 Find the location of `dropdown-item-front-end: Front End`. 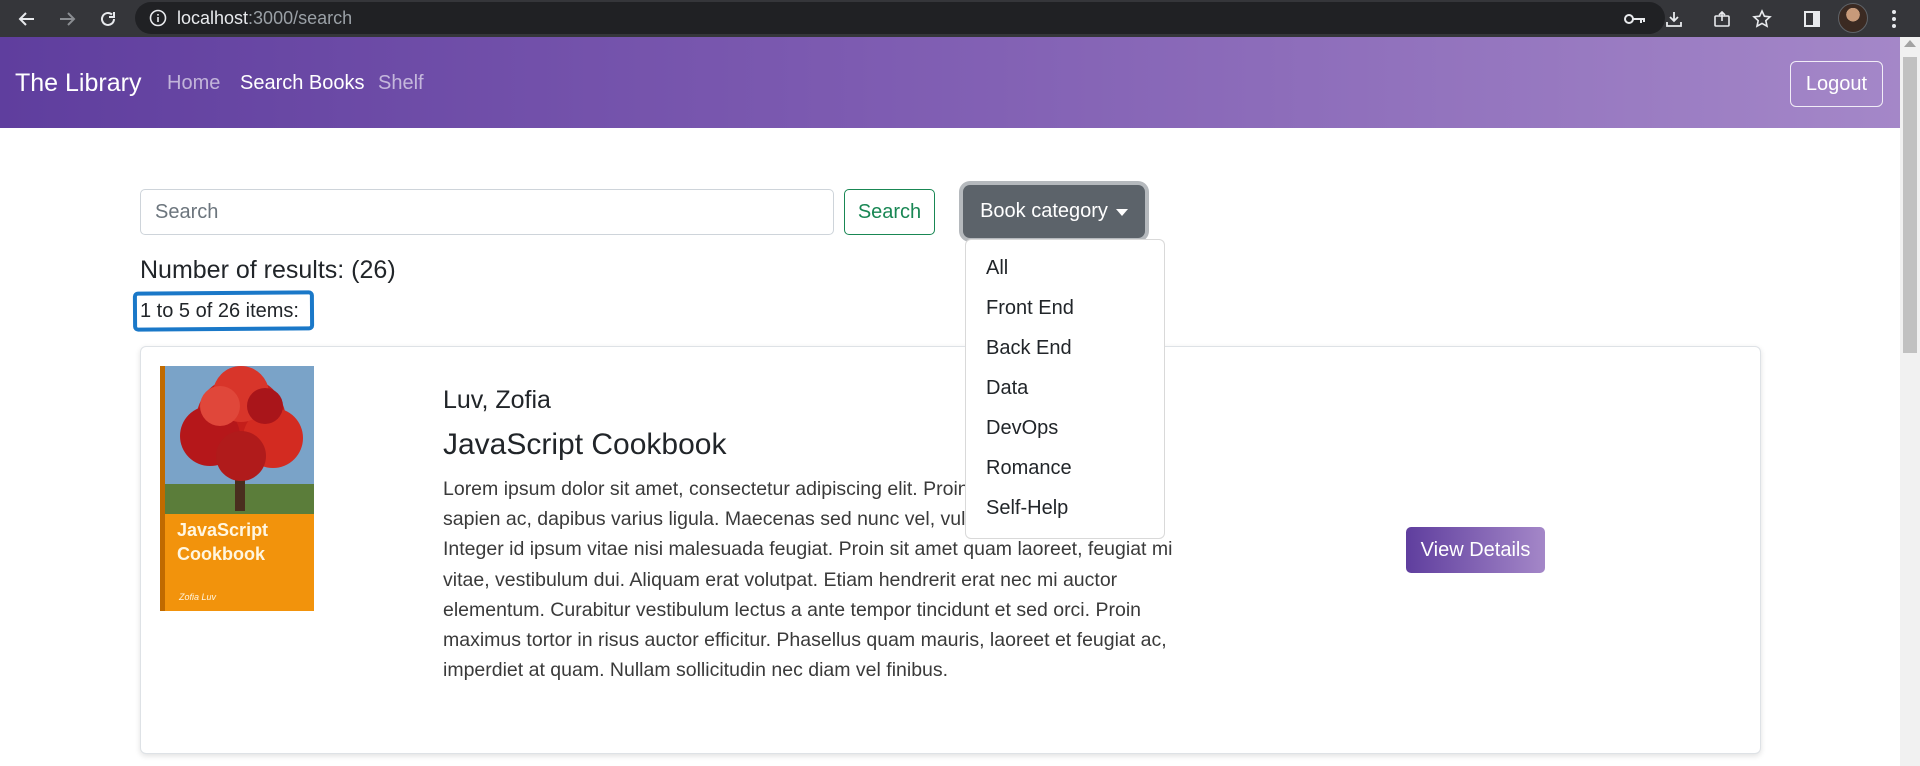

dropdown-item-front-end: Front End is located at coordinates (1065, 308).